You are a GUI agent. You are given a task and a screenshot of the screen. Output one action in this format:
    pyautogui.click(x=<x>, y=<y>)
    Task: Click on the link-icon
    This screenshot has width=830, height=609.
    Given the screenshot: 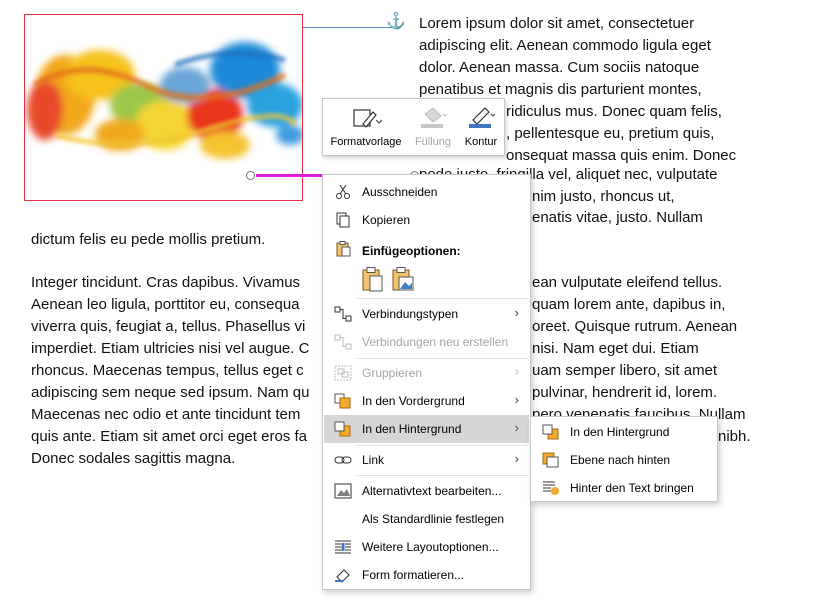 What is the action you would take?
    pyautogui.click(x=343, y=460)
    